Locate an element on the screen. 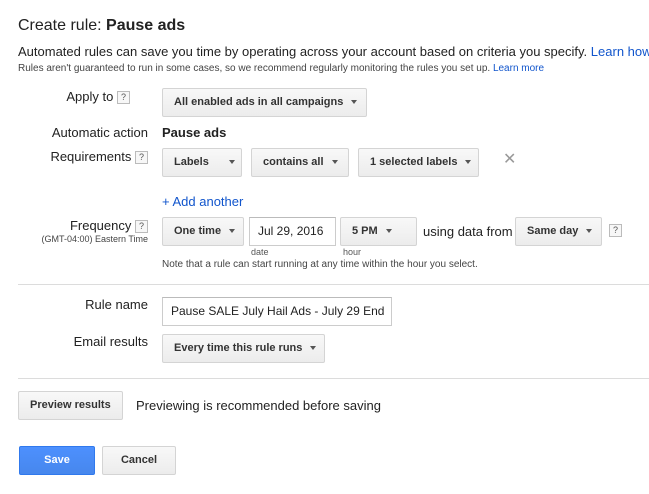 The height and width of the screenshot is (494, 649). apply-to-row-label: Apply to ? is located at coordinates (98, 97).